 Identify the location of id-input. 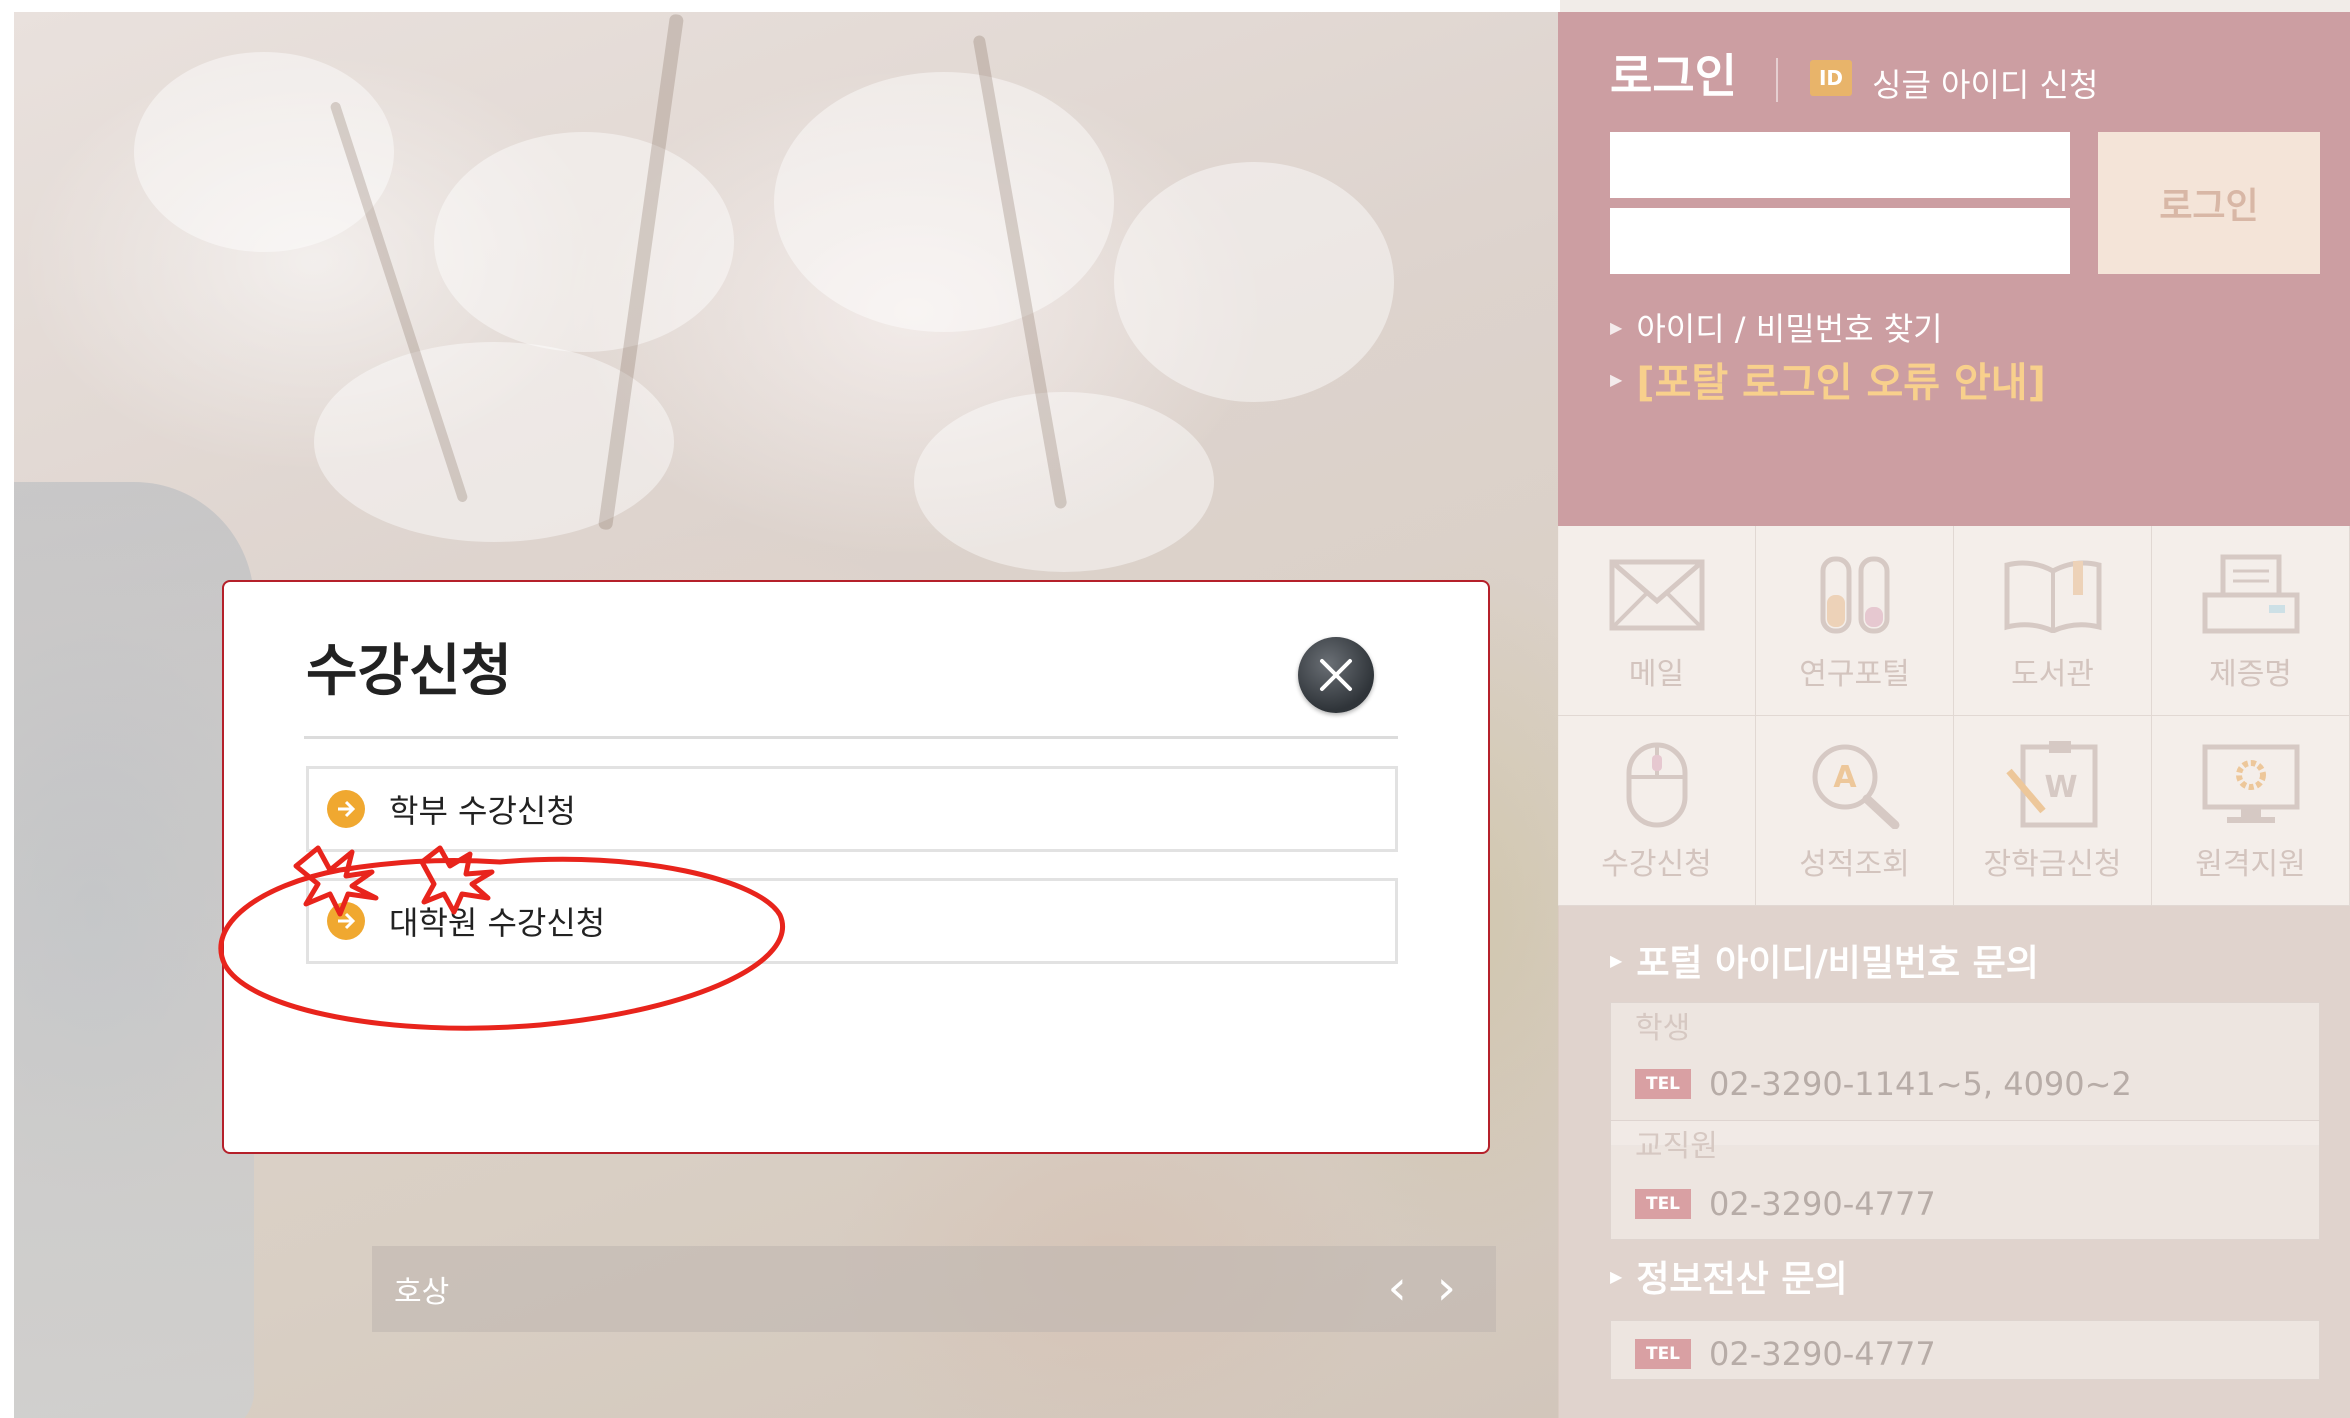
(1840, 165).